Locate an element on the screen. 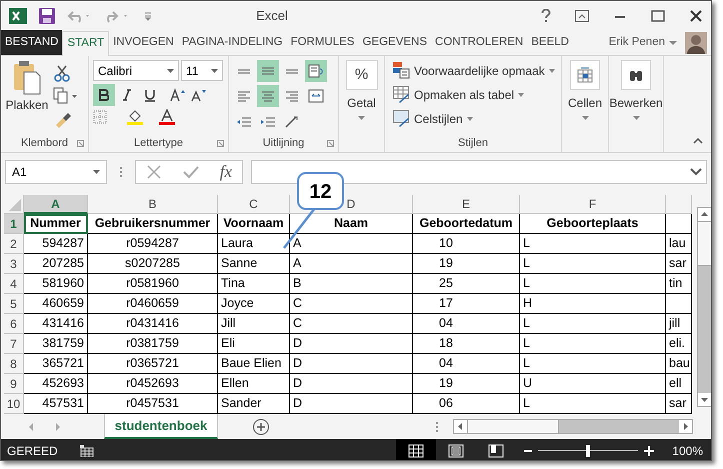 This screenshot has width=723, height=469. ribbon-tab: INVOEGEN is located at coordinates (143, 42).